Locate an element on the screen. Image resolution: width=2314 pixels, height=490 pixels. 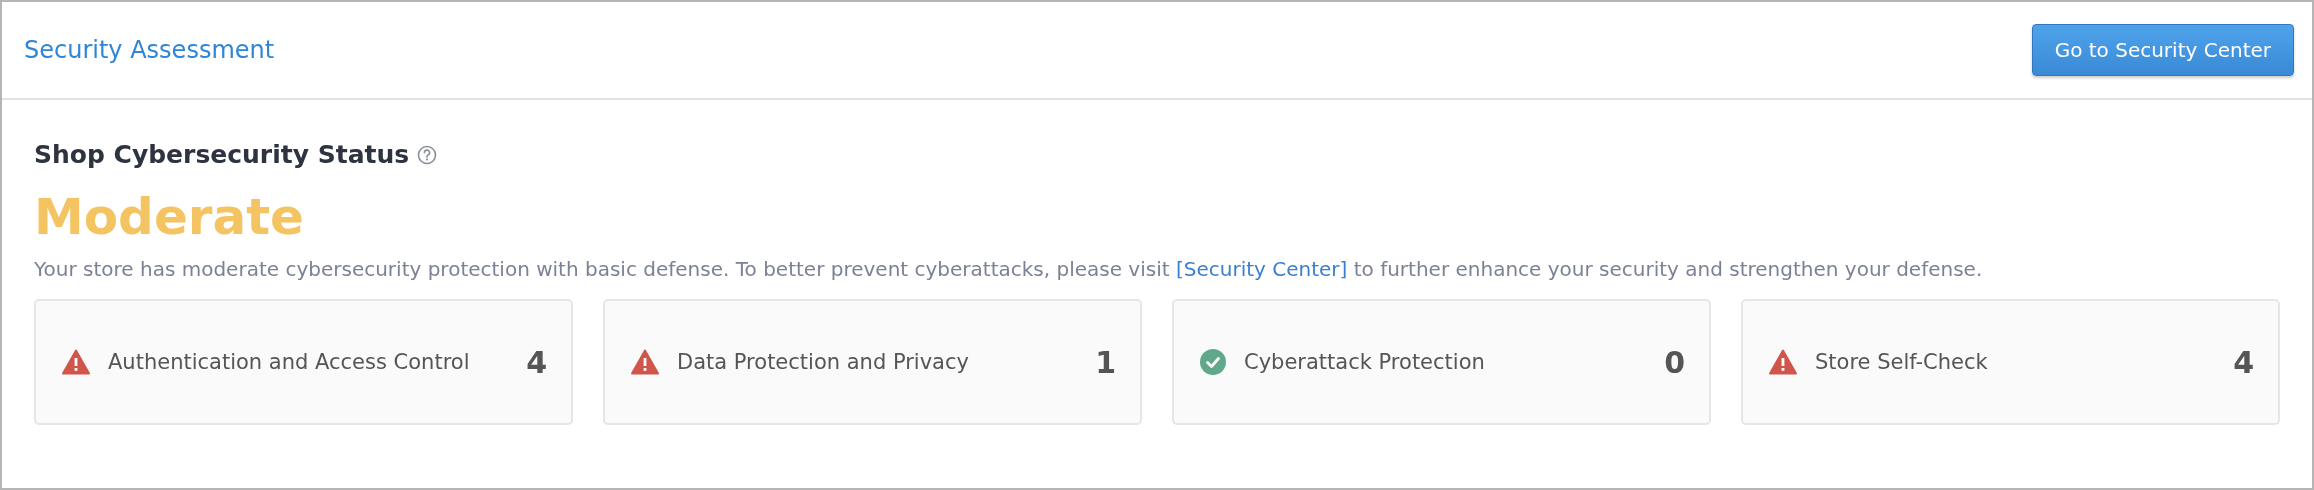
category-card: Data Protection and Privacy 1 is located at coordinates (872, 362).